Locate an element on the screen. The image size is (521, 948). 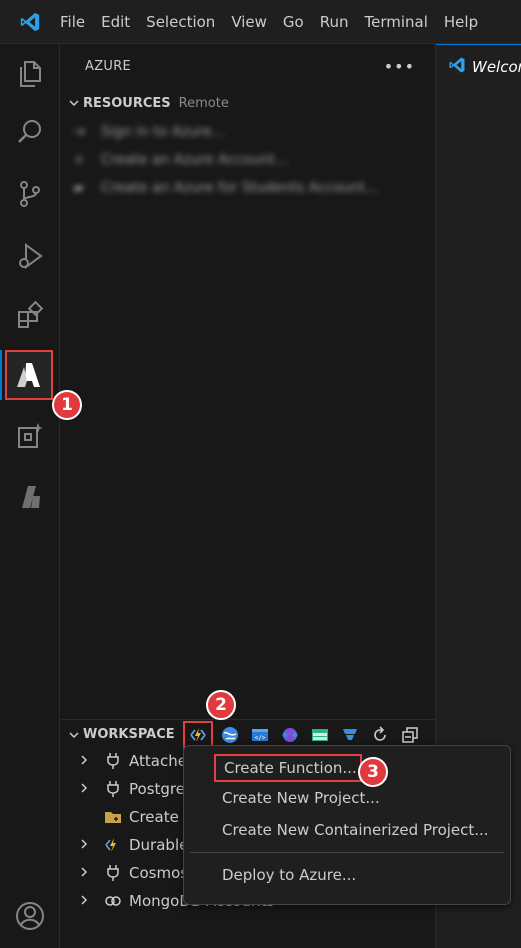
menu-run: Run is located at coordinates (334, 22).